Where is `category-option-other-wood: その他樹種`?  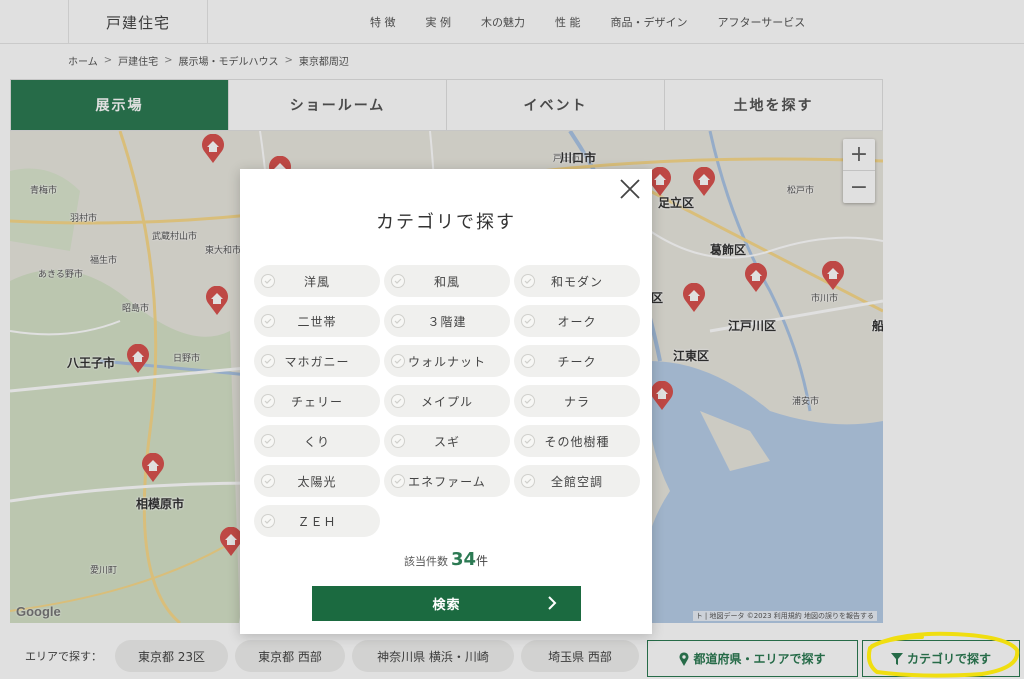
category-option-other-wood: その他樹種 is located at coordinates (577, 441).